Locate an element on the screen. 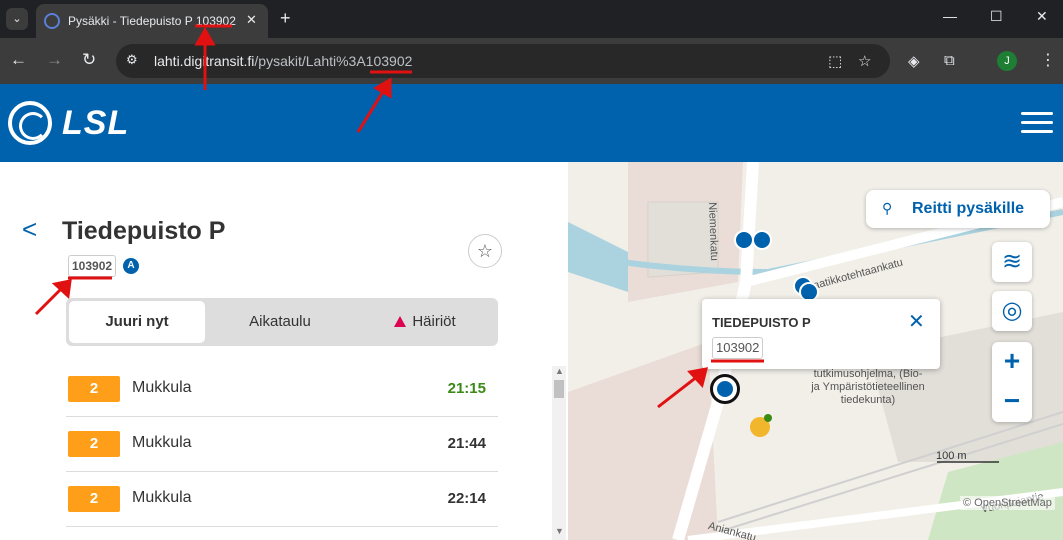 The image size is (1063, 540). zone-badge: A is located at coordinates (131, 266).